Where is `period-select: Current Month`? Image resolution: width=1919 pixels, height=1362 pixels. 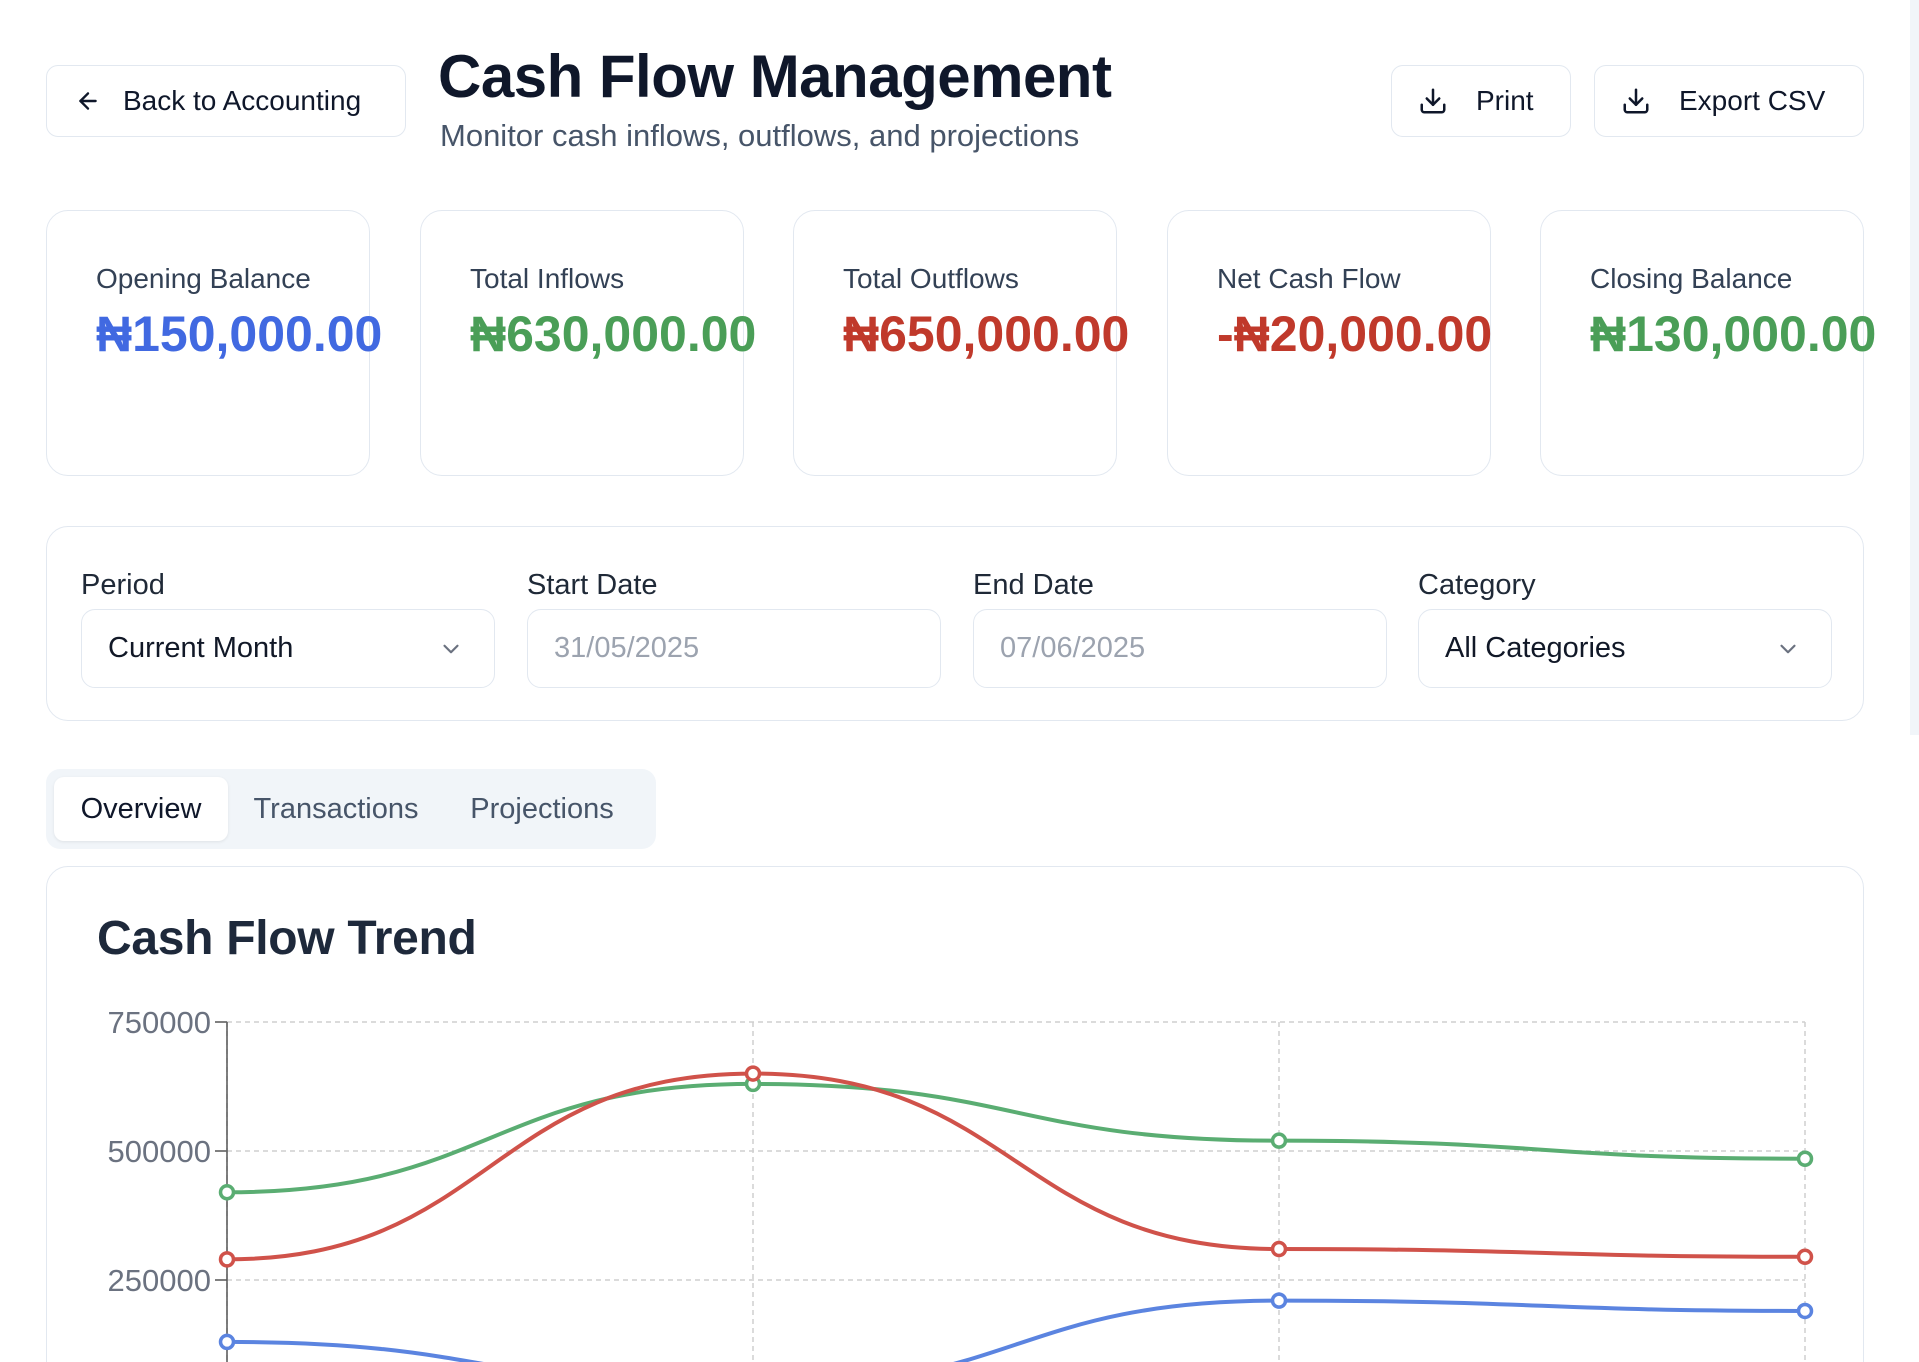 period-select: Current Month is located at coordinates (288, 648).